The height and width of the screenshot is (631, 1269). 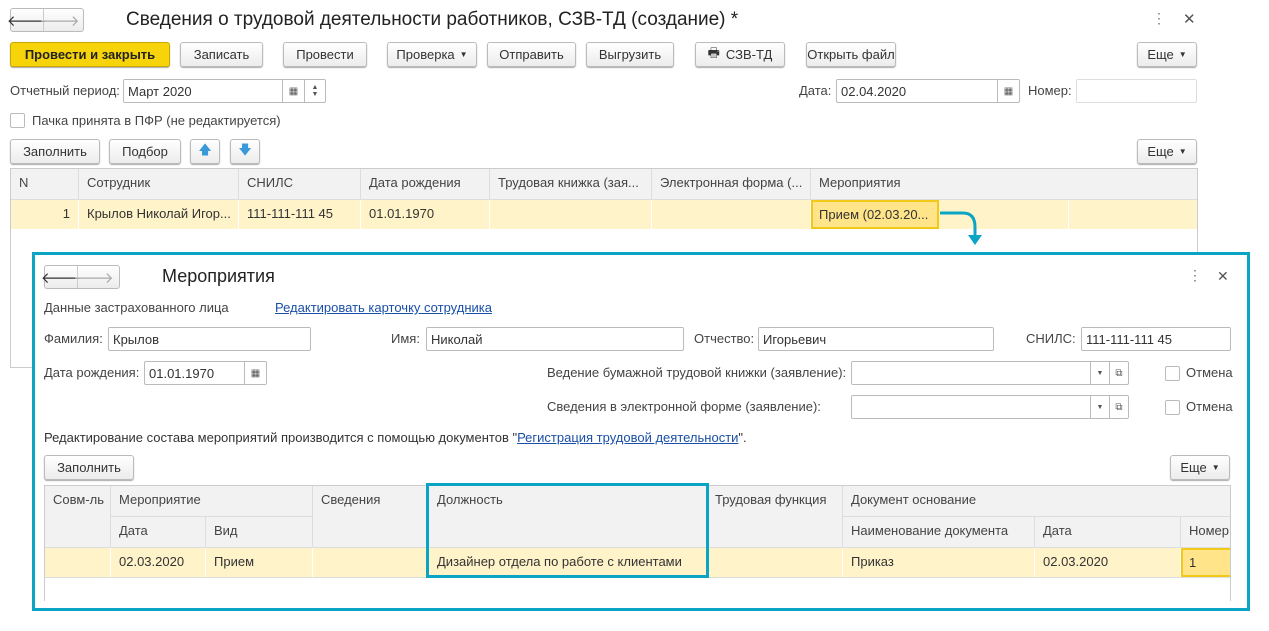 What do you see at coordinates (815, 90) in the screenshot?
I see `date-label: Дата:` at bounding box center [815, 90].